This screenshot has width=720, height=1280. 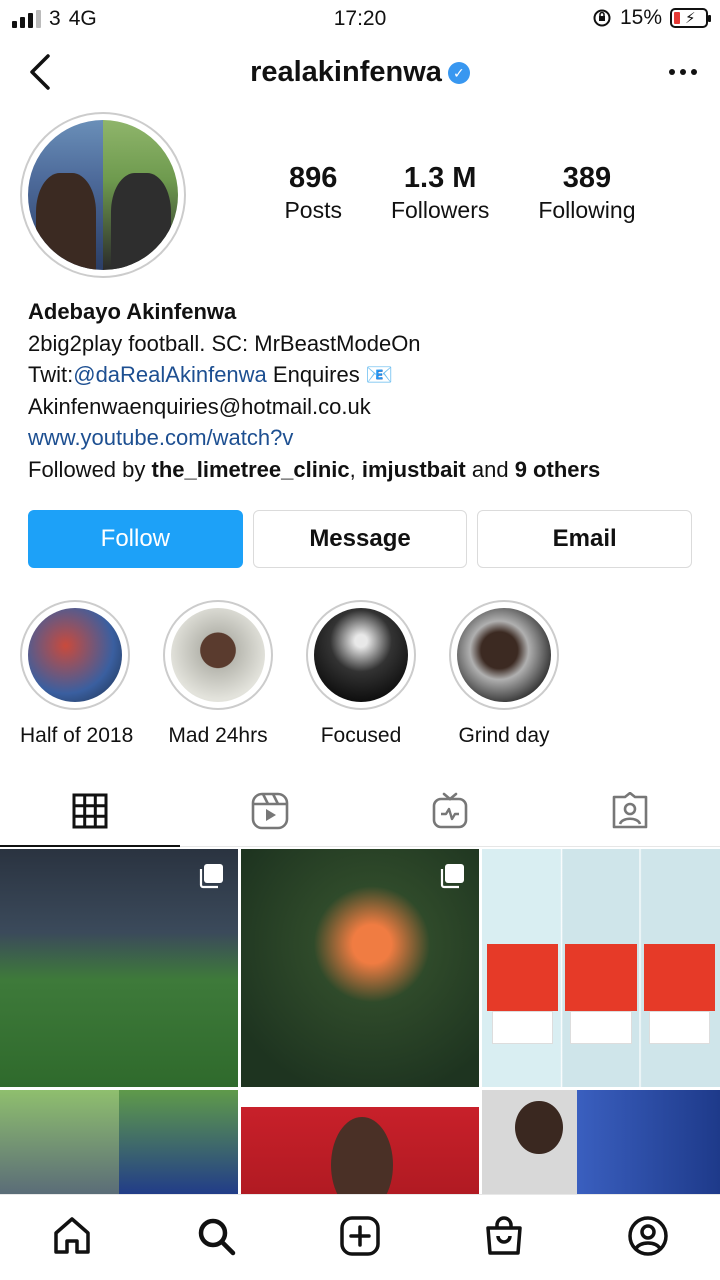 I want to click on reels-icon, so click(x=270, y=810).